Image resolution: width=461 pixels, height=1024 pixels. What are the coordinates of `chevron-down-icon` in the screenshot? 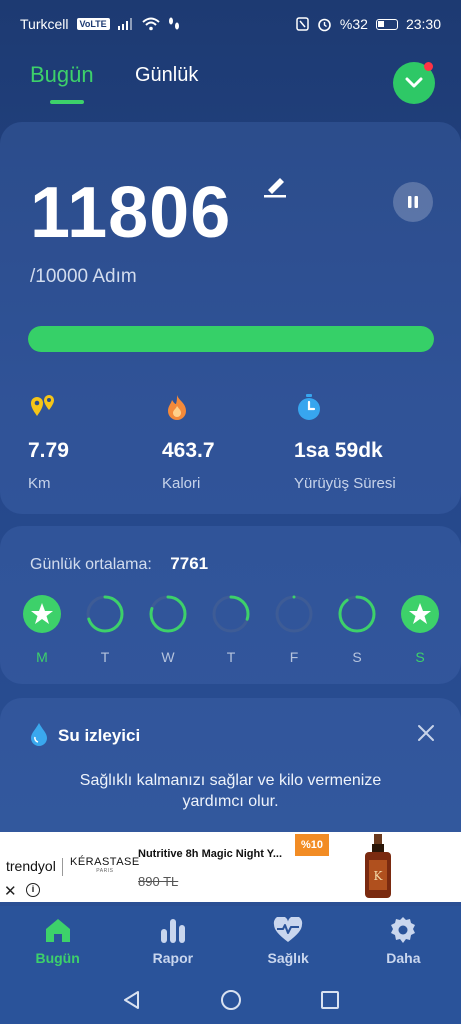 It's located at (414, 82).